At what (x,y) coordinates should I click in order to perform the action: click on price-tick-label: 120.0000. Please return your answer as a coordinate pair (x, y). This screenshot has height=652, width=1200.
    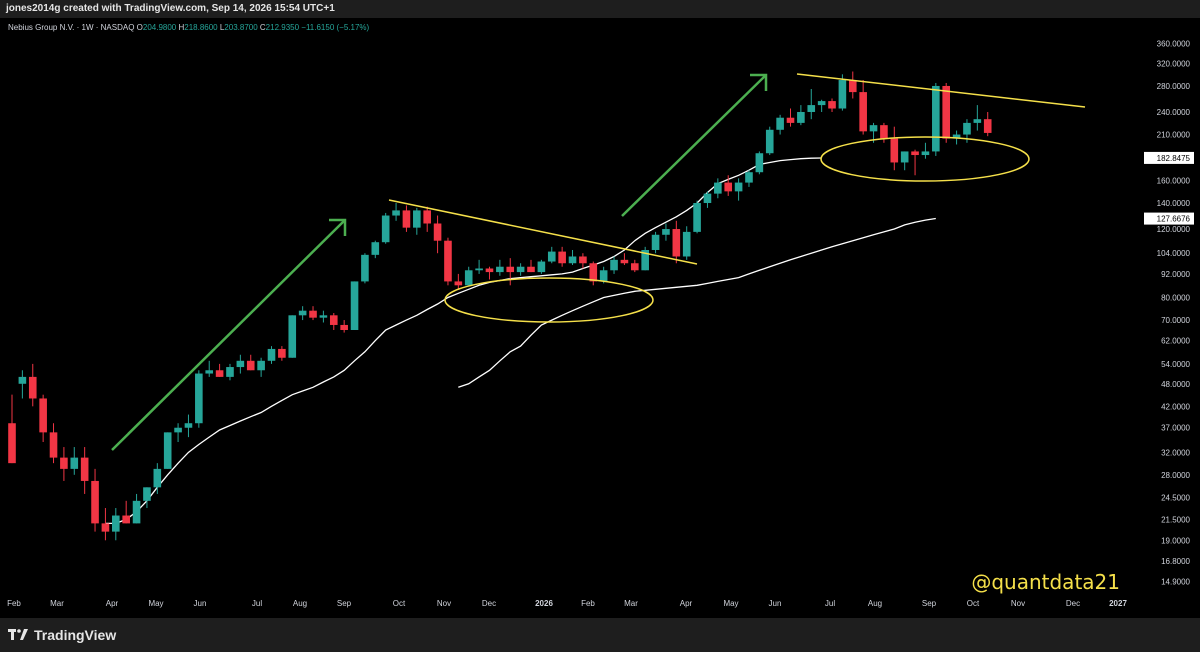
    Looking at the image, I should click on (1174, 229).